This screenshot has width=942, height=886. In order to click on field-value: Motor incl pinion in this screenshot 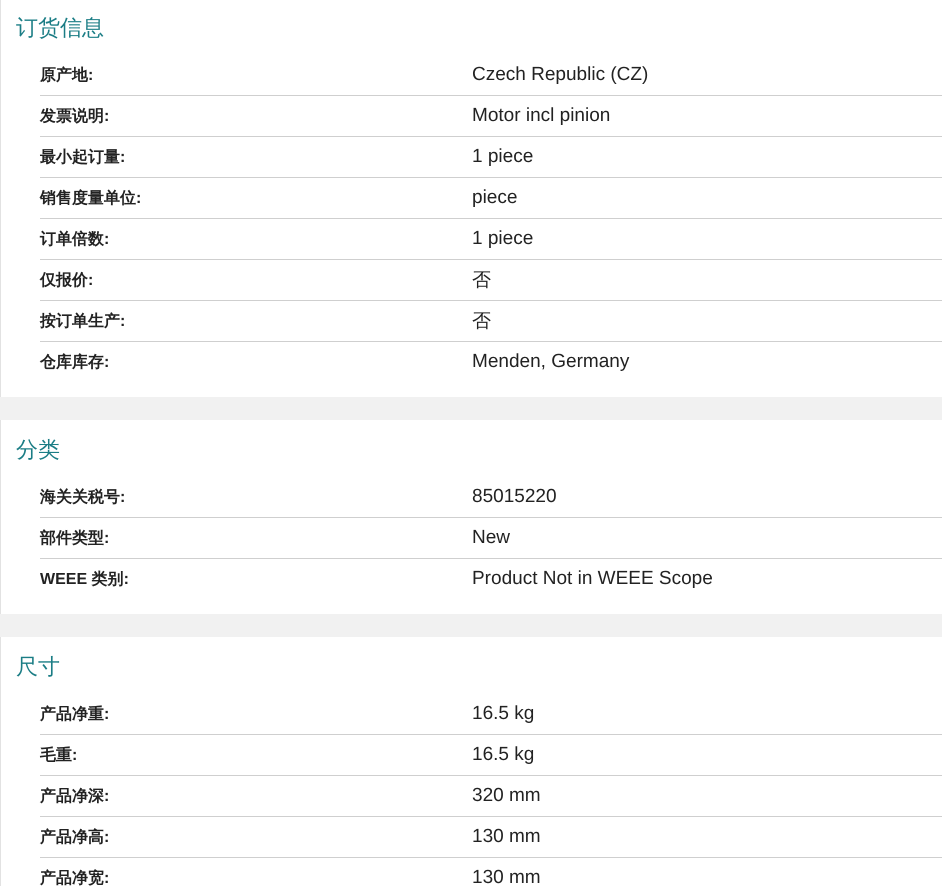, I will do `click(542, 116)`.